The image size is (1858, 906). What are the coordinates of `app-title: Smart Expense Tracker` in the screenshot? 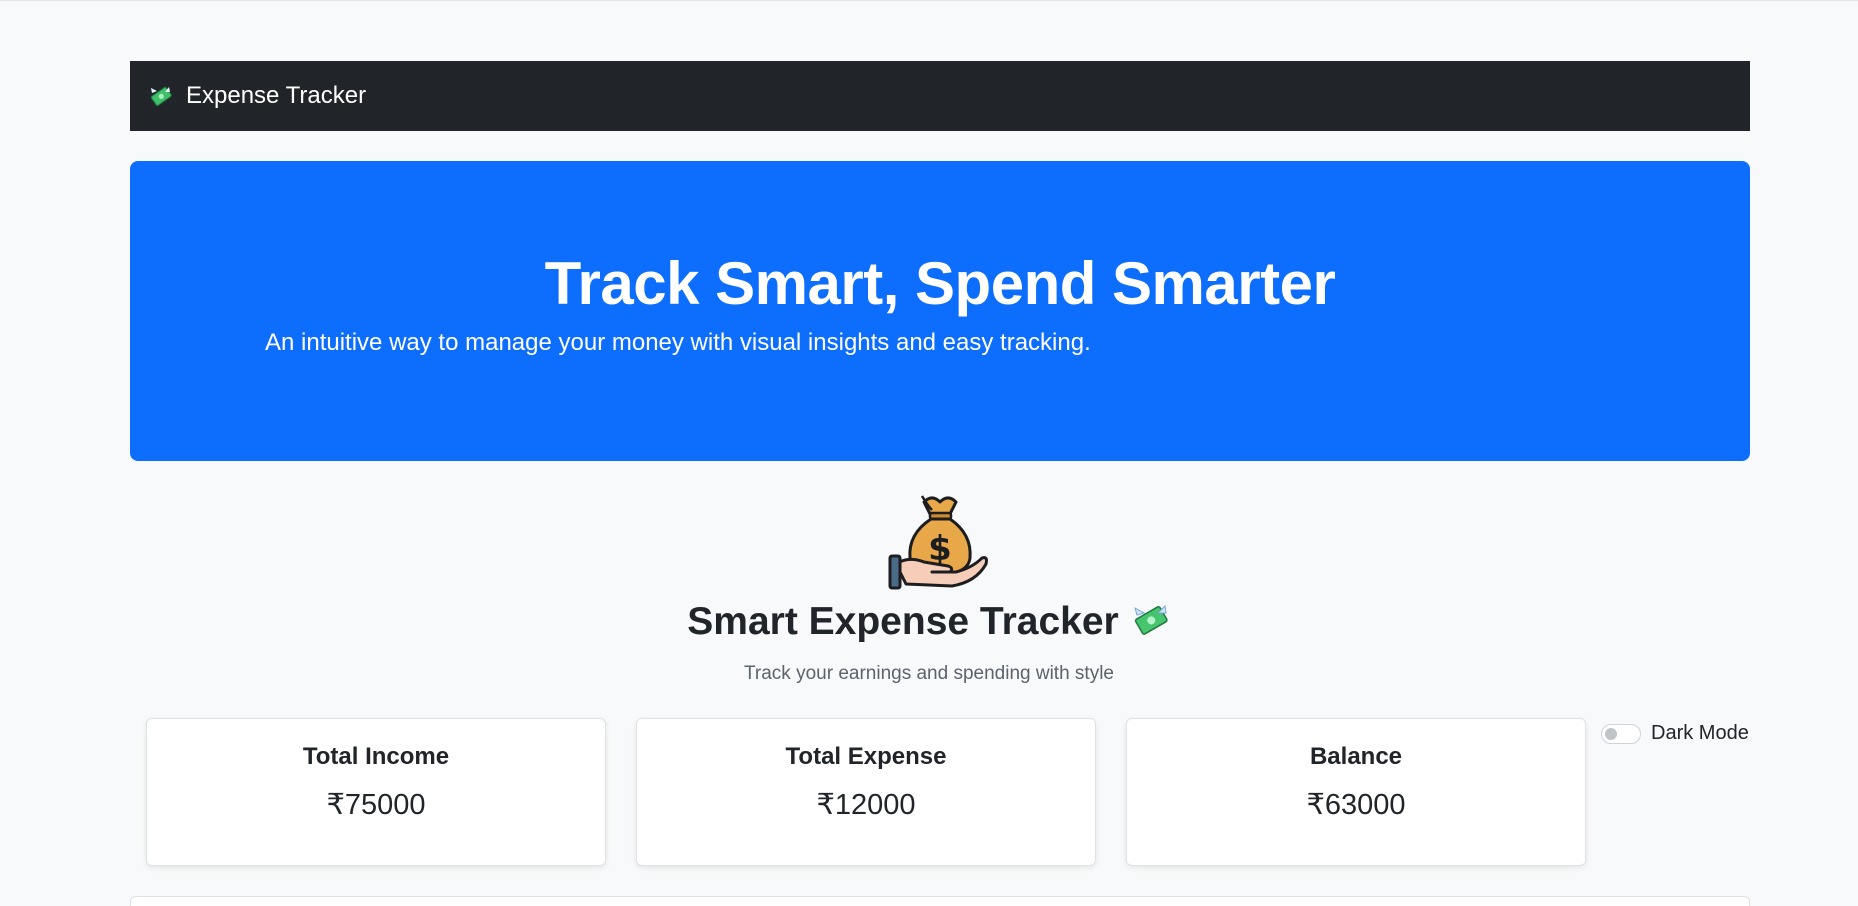 It's located at (929, 622).